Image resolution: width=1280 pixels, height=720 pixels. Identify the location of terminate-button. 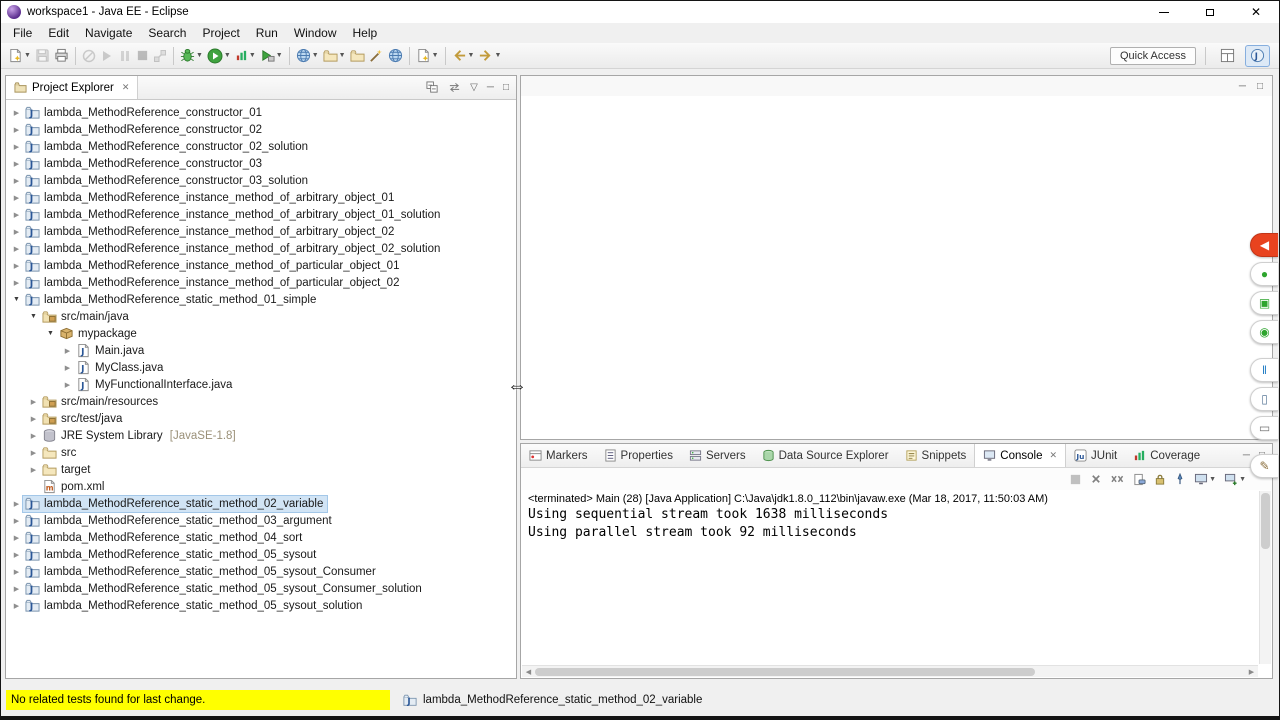
(1075, 479).